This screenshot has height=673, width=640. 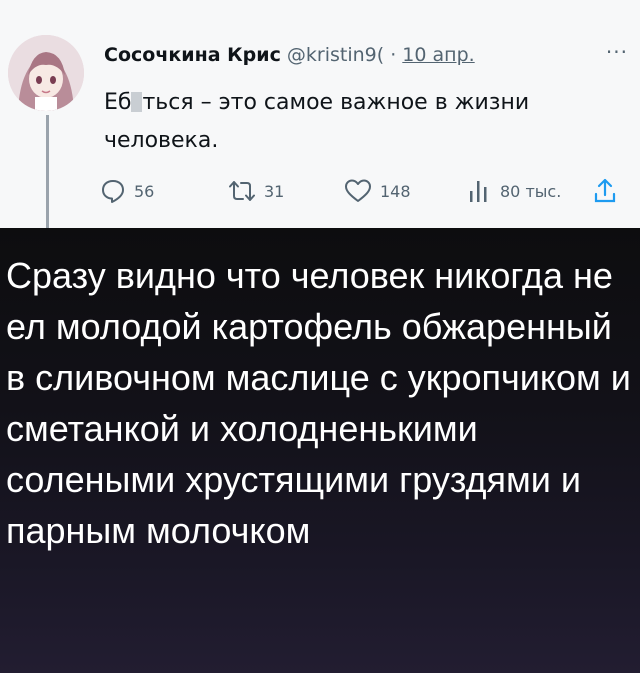 I want to click on tweet-header: Сосочкина Крис @kristin9( · 10 апр., so click(x=364, y=59).